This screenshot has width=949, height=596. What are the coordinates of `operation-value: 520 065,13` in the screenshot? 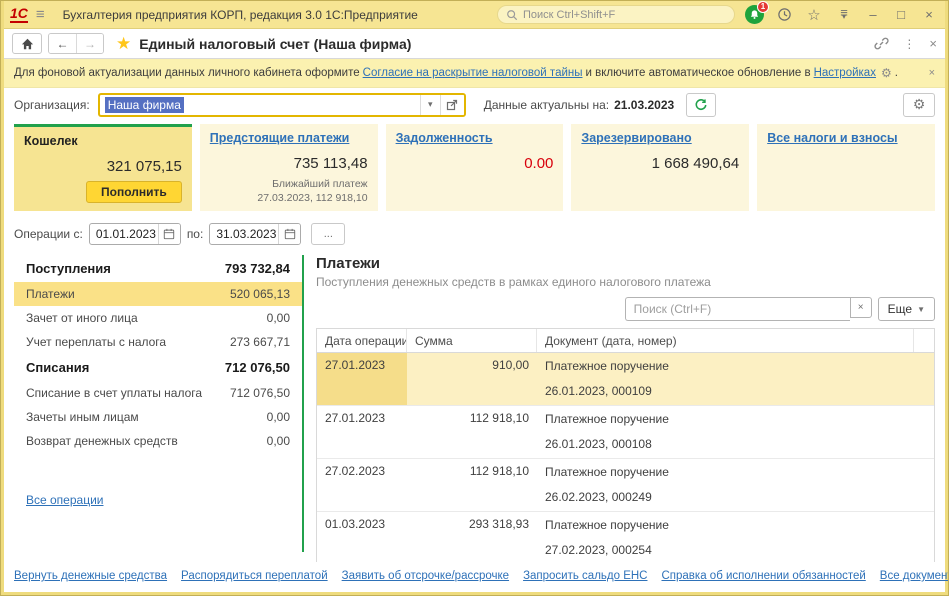 It's located at (259, 294).